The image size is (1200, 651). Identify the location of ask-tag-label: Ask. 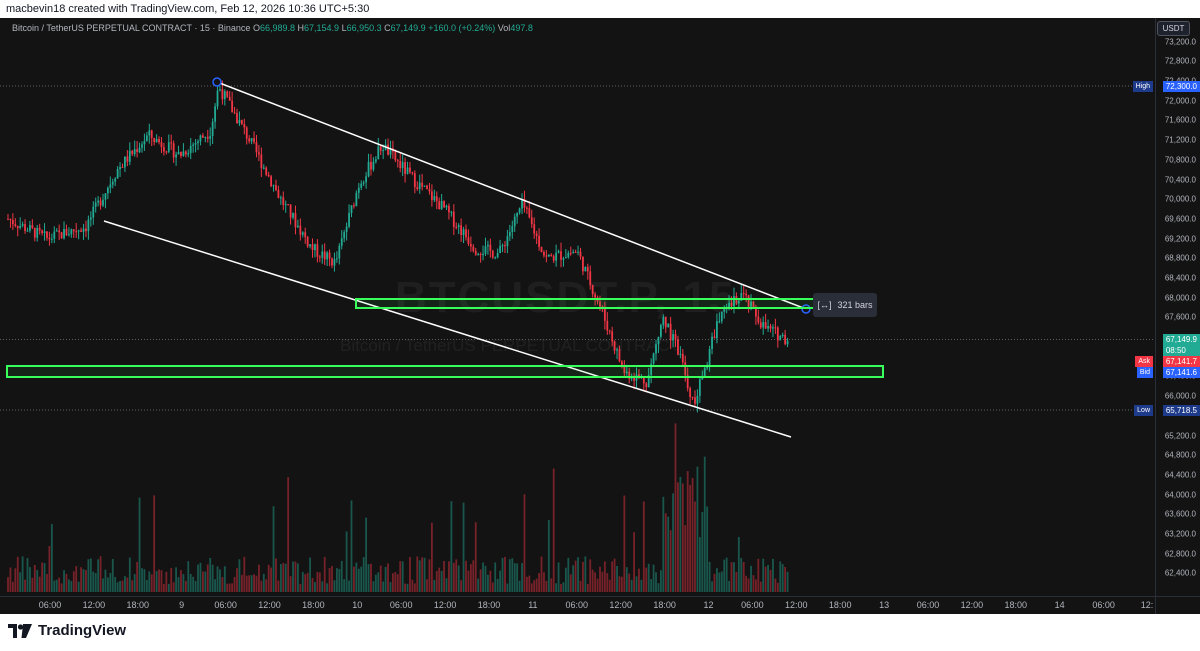
(1144, 361).